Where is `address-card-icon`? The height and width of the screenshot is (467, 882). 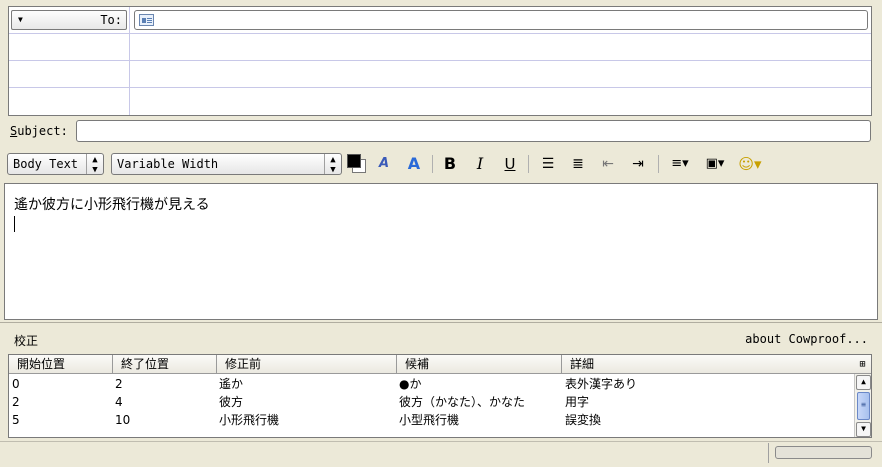 address-card-icon is located at coordinates (146, 20).